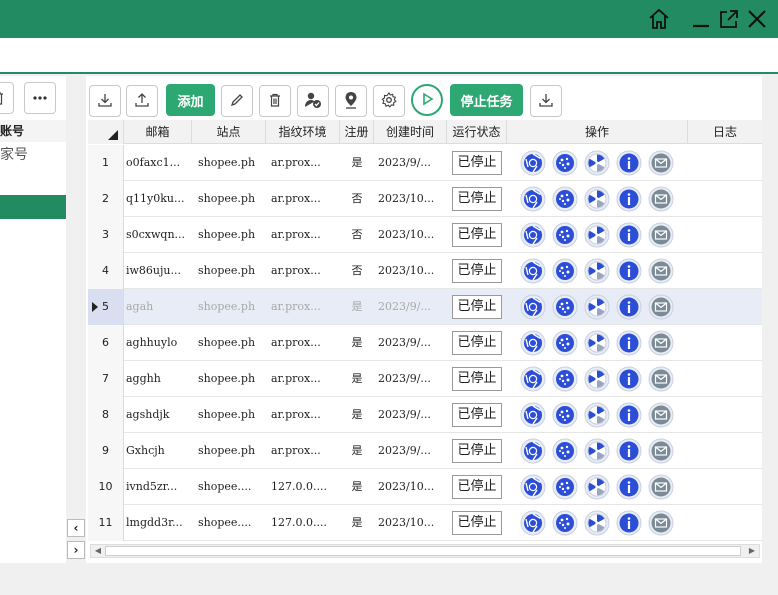 The image size is (778, 595). I want to click on col-header-created: 创建时间, so click(410, 132).